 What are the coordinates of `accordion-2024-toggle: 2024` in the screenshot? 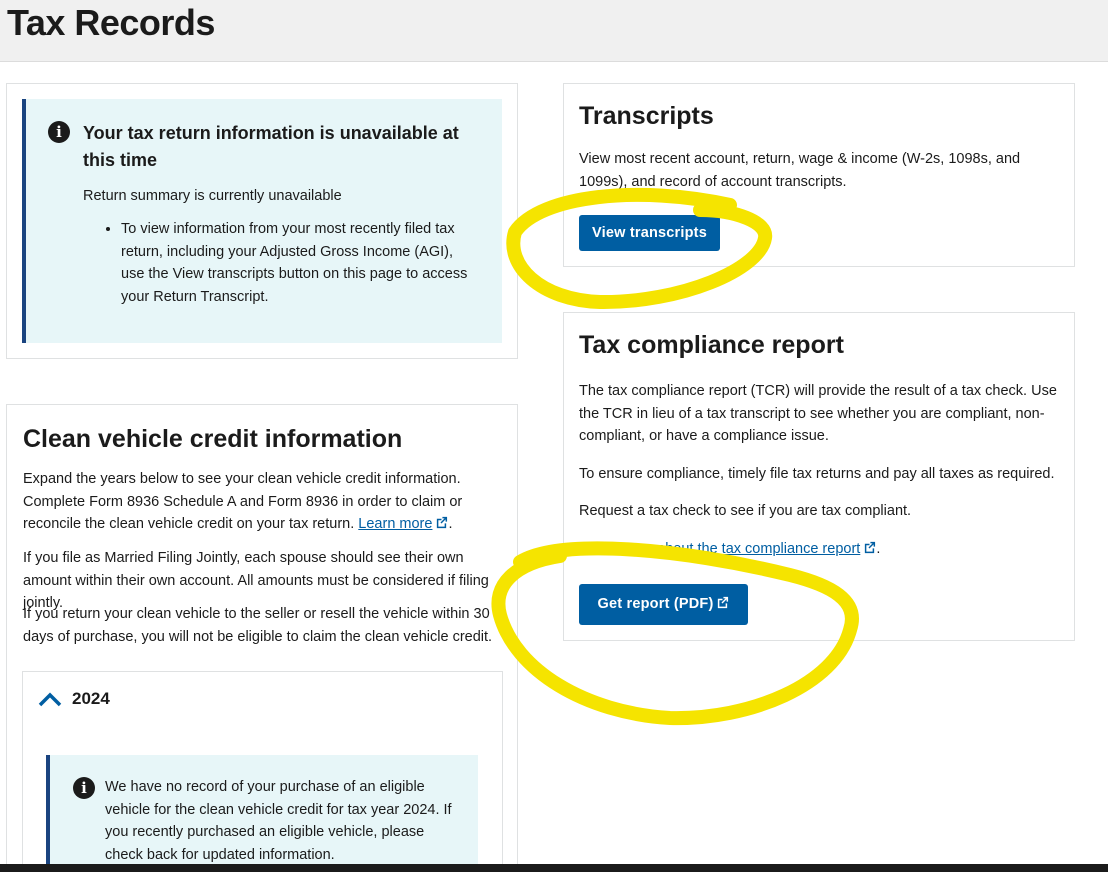 It's located at (257, 701).